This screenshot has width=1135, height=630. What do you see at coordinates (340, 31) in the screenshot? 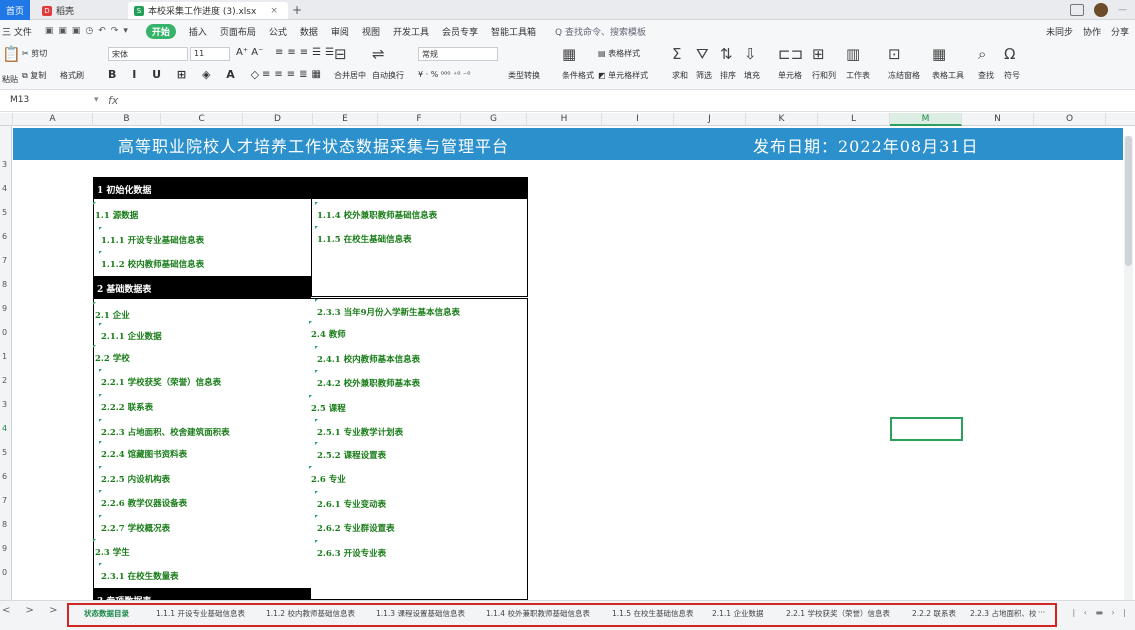
I see `menu-review: 审阅` at bounding box center [340, 31].